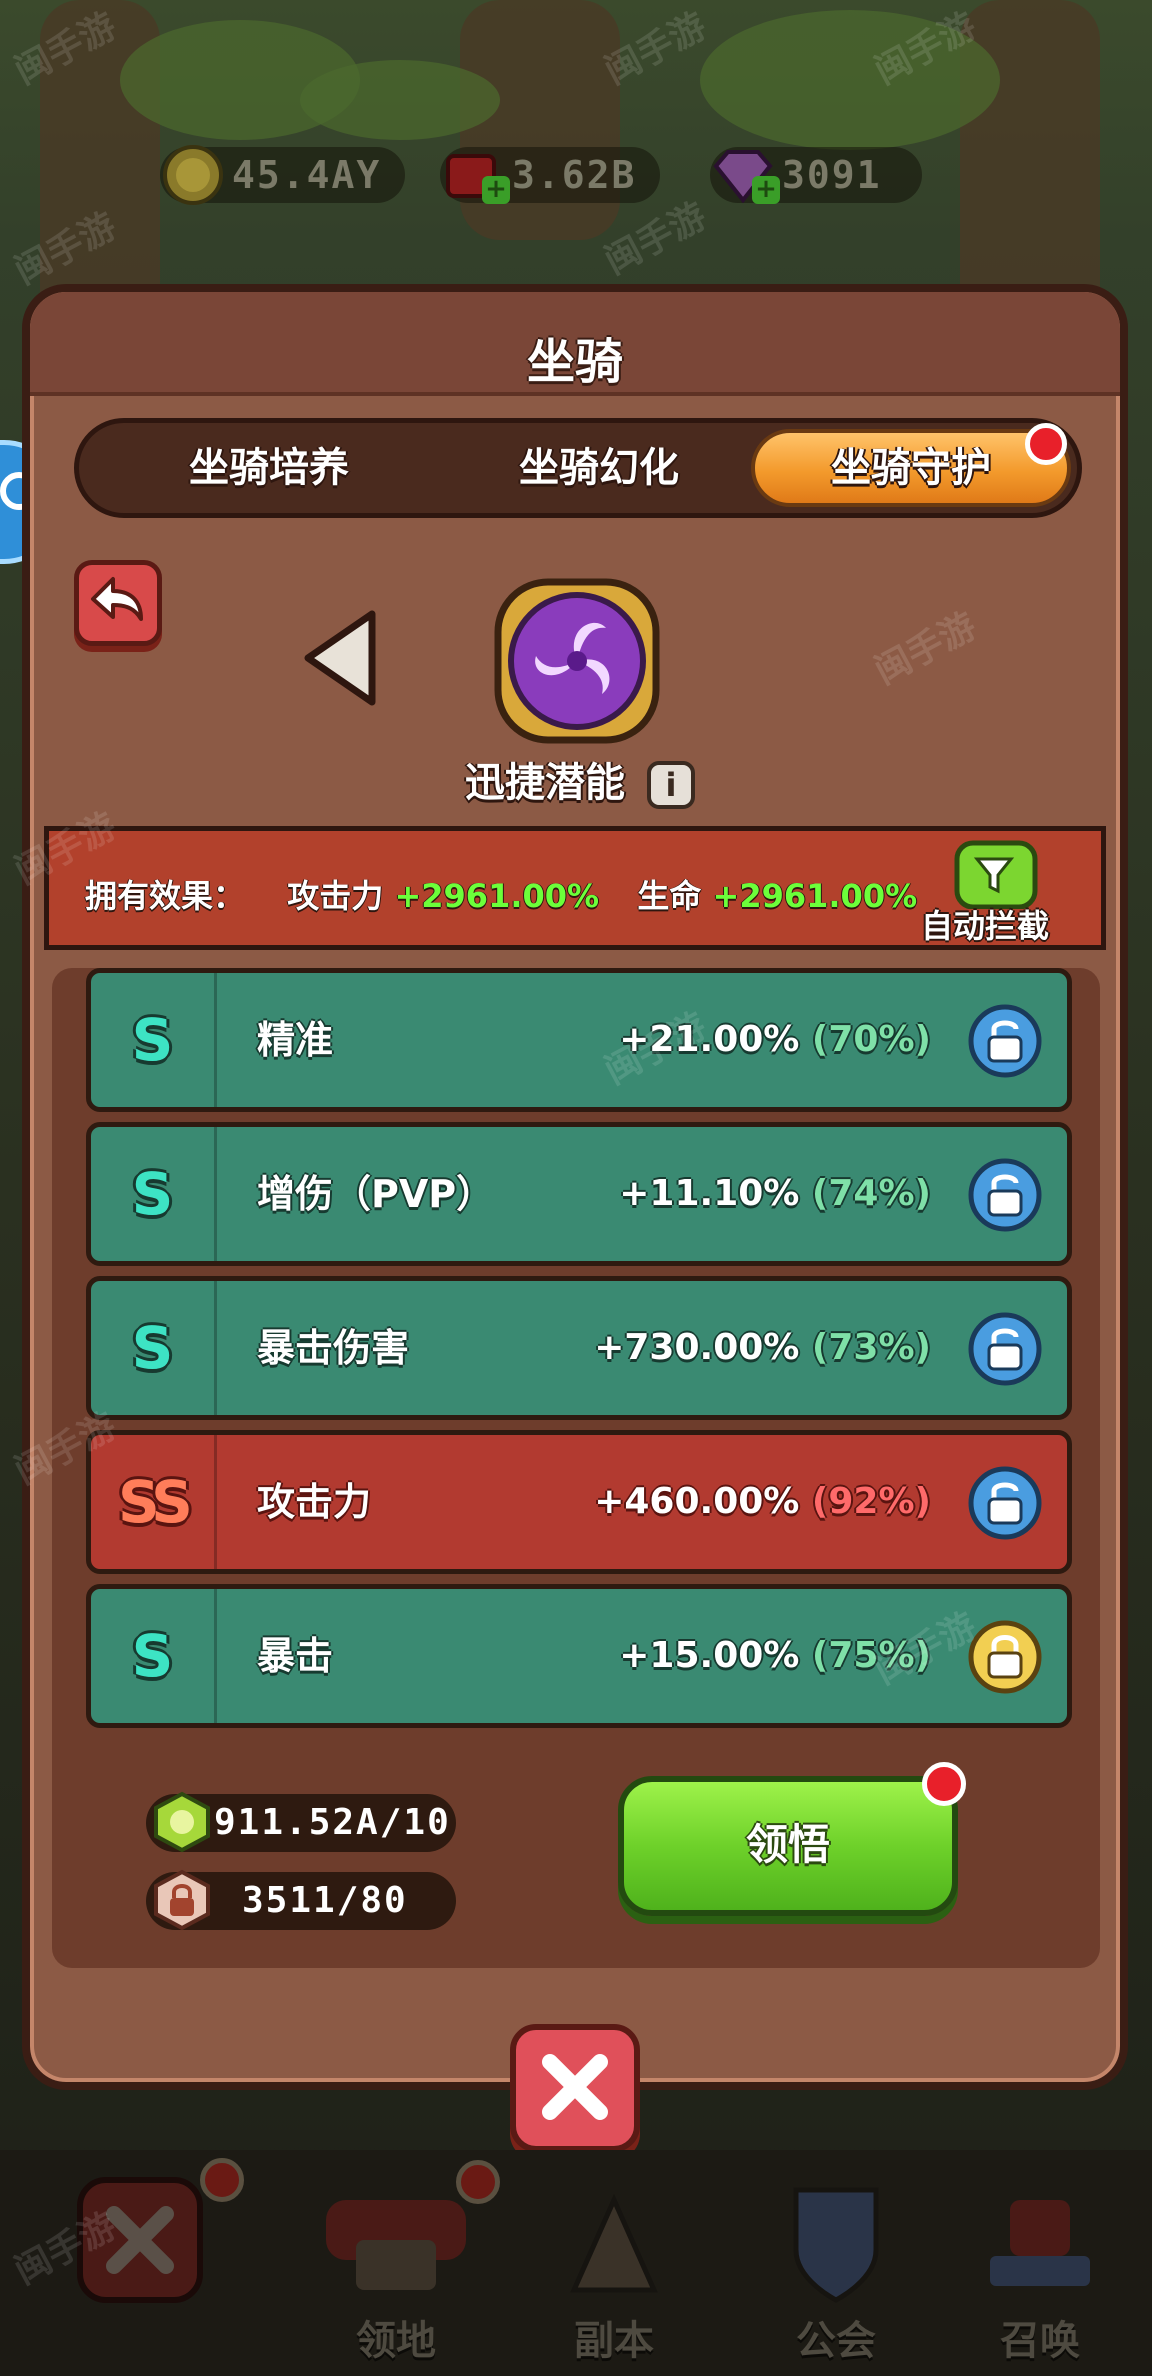 Image resolution: width=1152 pixels, height=2376 pixels. I want to click on nav-territory-label: 领地, so click(396, 2341).